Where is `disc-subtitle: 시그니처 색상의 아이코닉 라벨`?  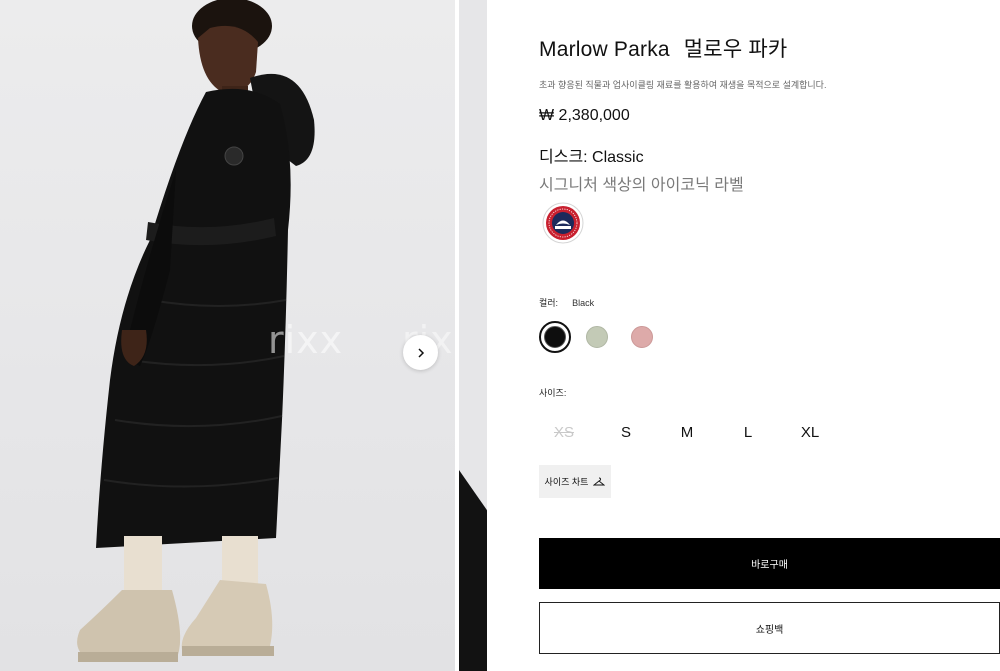
disc-subtitle: 시그니처 색상의 아이코닉 라벨 is located at coordinates (641, 185).